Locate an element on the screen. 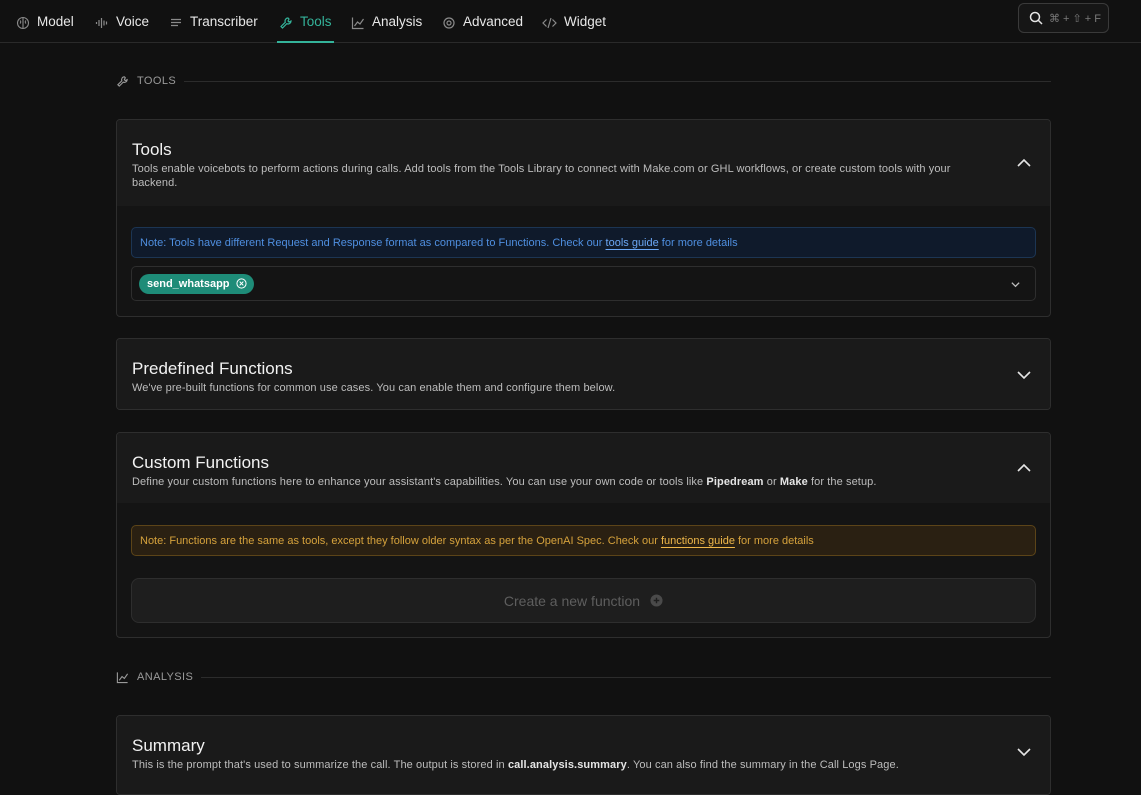 This screenshot has width=1141, height=795. tab-voice: Voice is located at coordinates (122, 28).